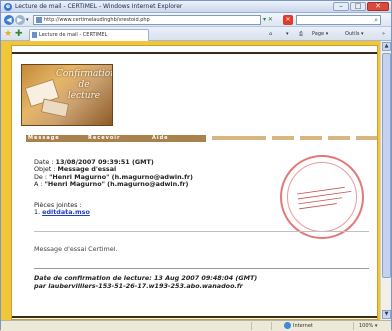 The height and width of the screenshot is (331, 392). Describe the element at coordinates (303, 326) in the screenshot. I see `security-zone: Internet` at that location.